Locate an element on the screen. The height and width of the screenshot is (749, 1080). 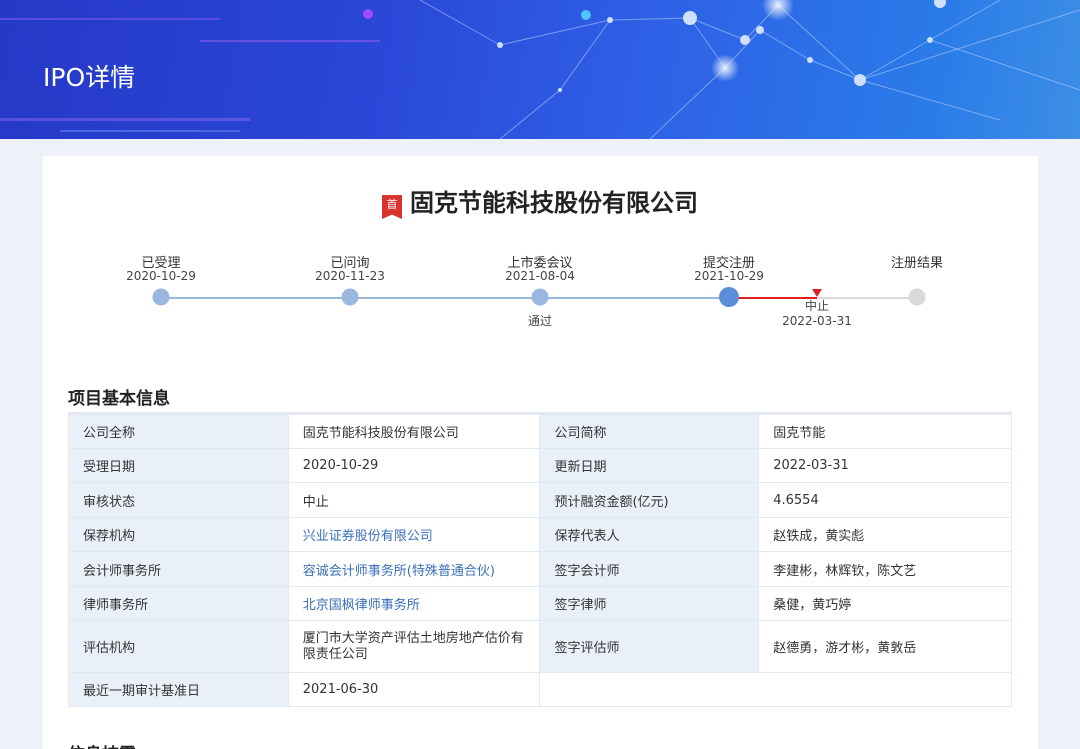
field-value: 2022-03-31 is located at coordinates (885, 465).